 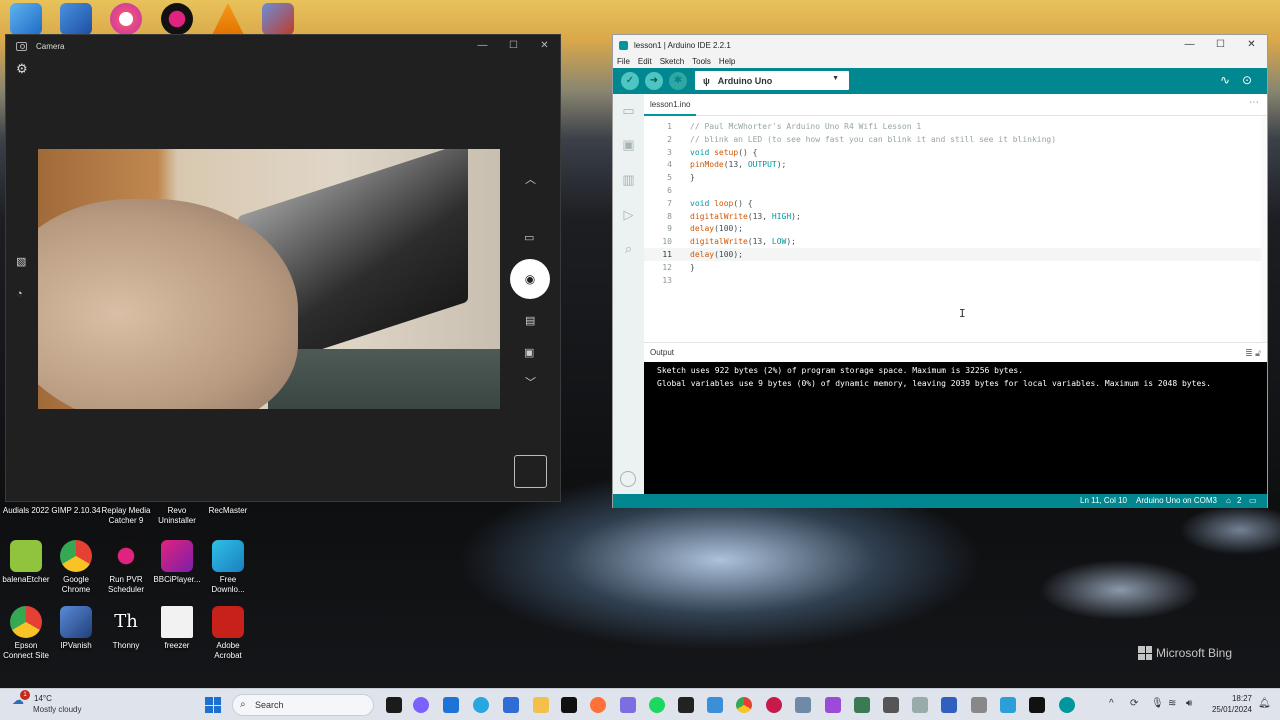 I want to click on notifications-icon: ⌂, so click(x=1228, y=501).